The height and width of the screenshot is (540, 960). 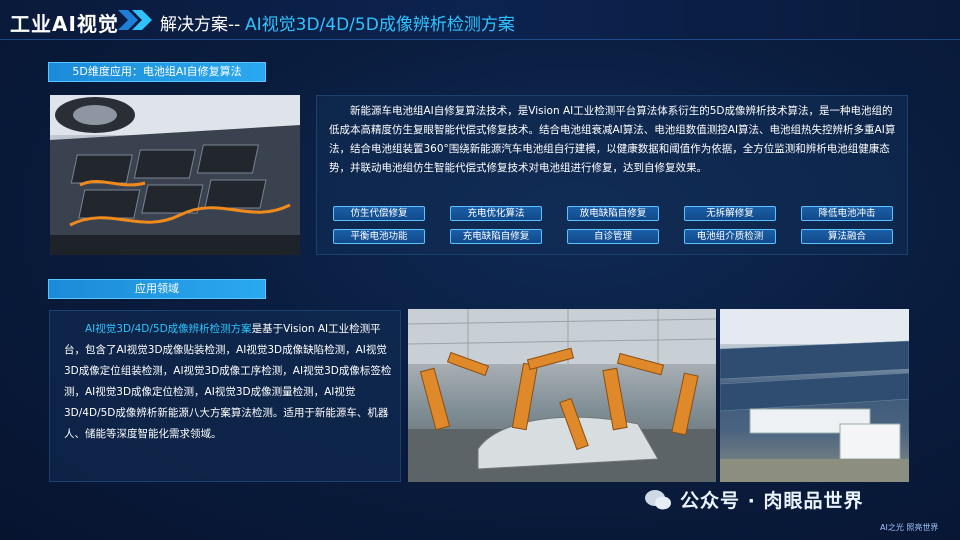 I want to click on chip-algorithm-fusion: 算法融合, so click(x=847, y=236).